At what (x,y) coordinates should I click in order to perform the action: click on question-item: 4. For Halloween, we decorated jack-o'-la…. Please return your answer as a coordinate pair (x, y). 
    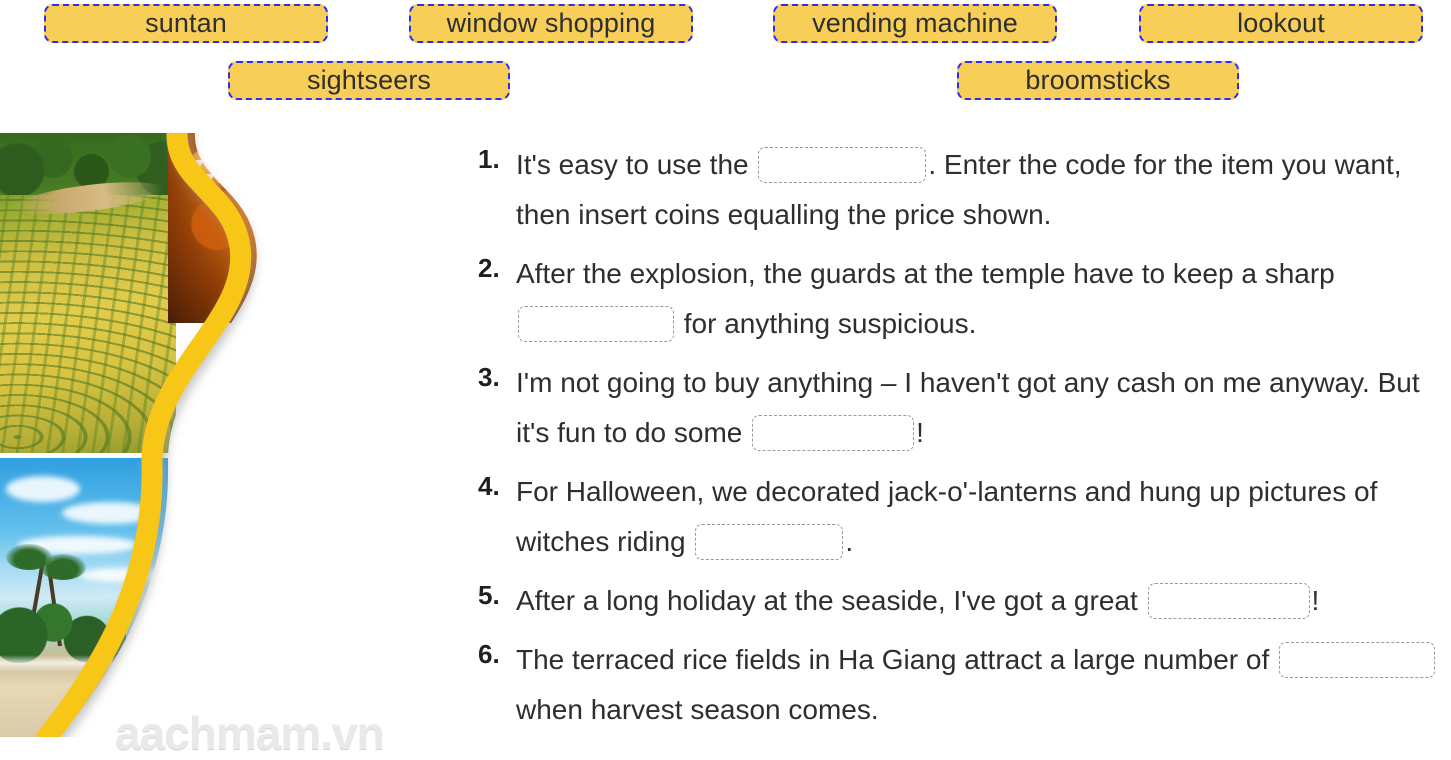
    Looking at the image, I should click on (964, 517).